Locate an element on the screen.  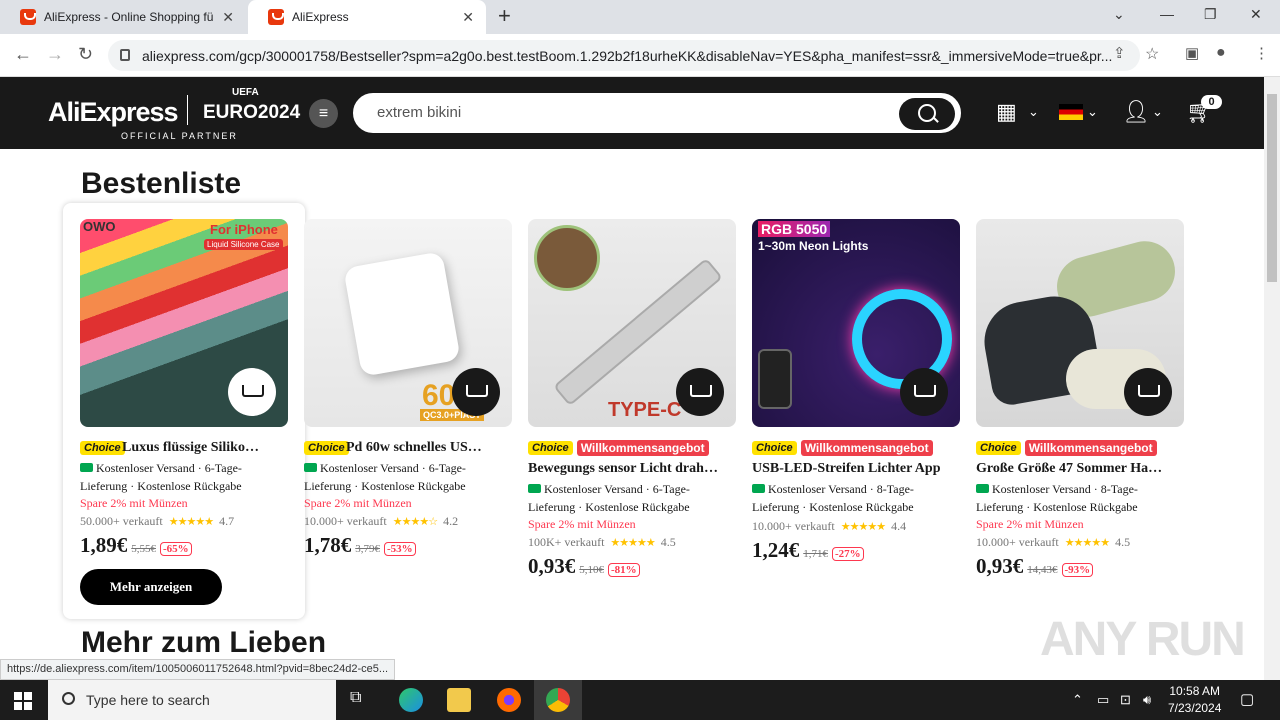
new-tab-plus-icon: + is located at coordinates (504, 16).